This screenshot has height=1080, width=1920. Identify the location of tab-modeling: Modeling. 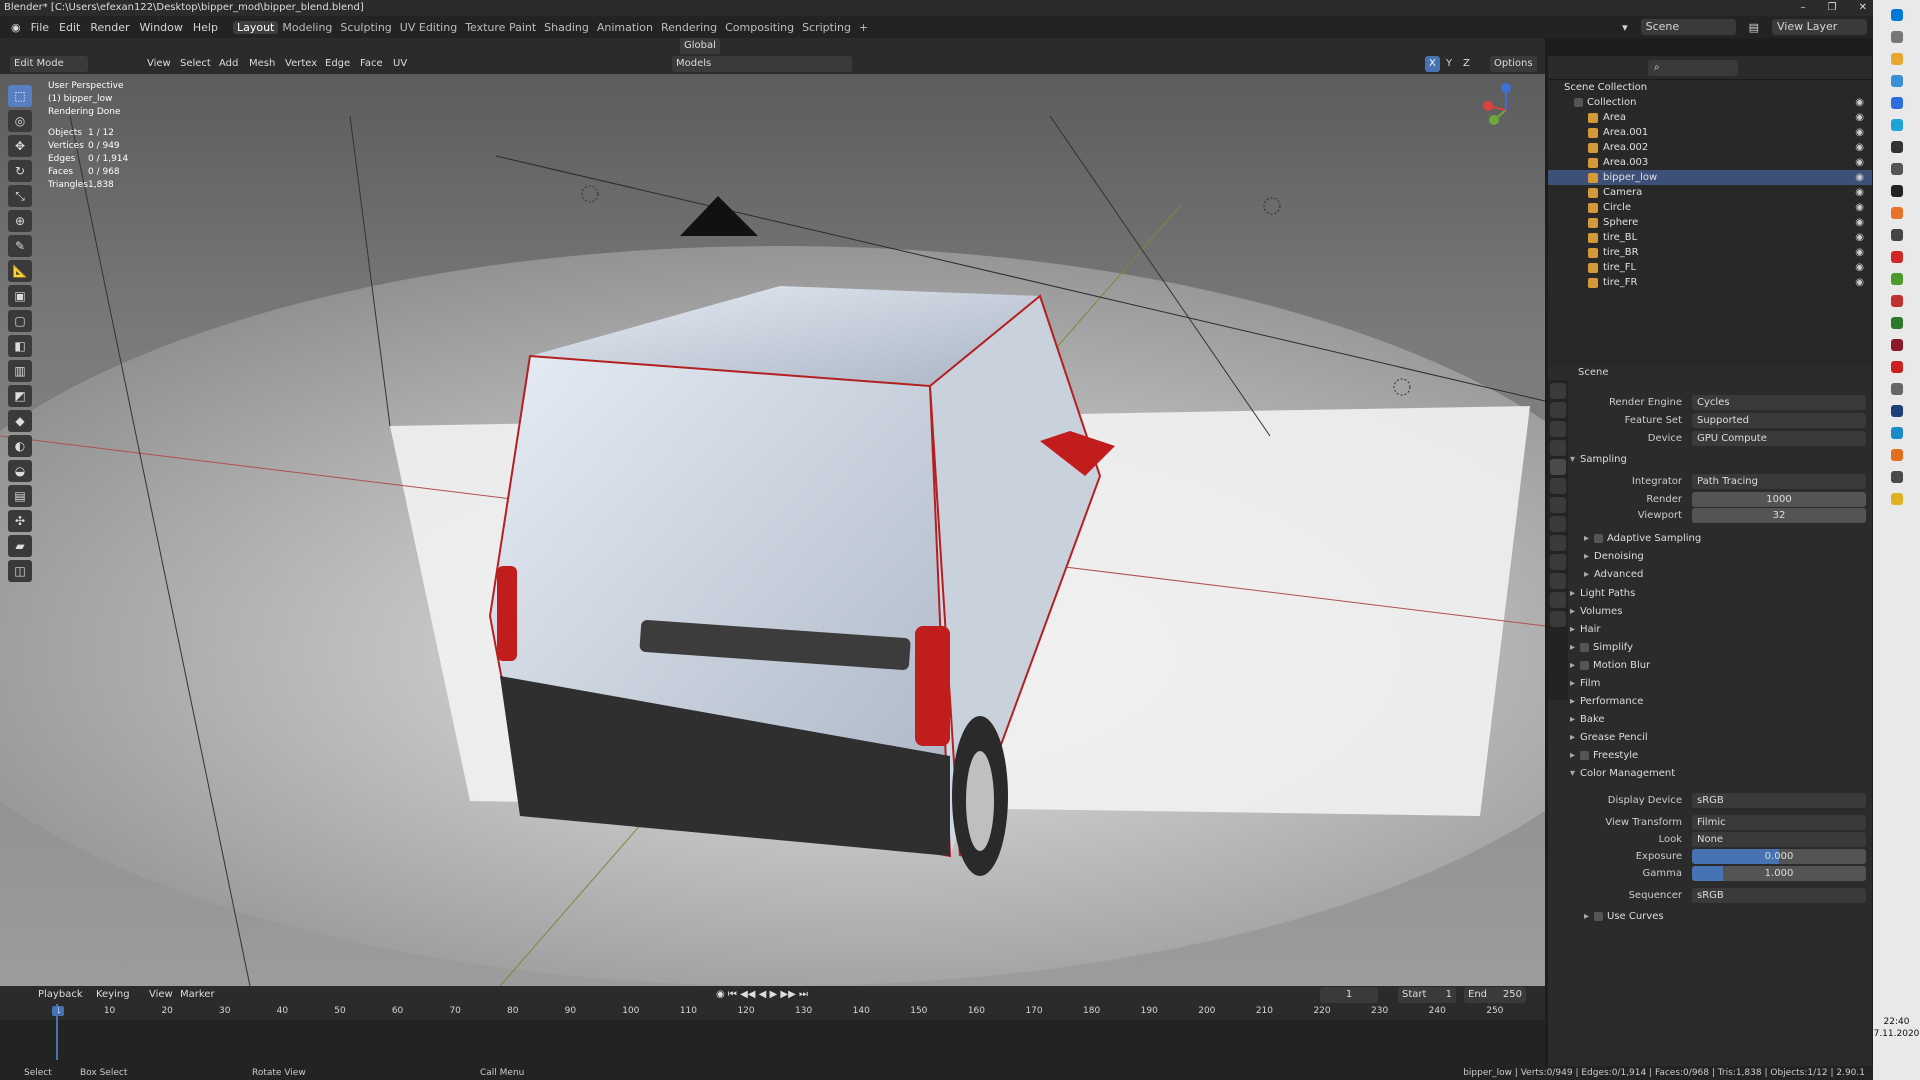
(307, 27).